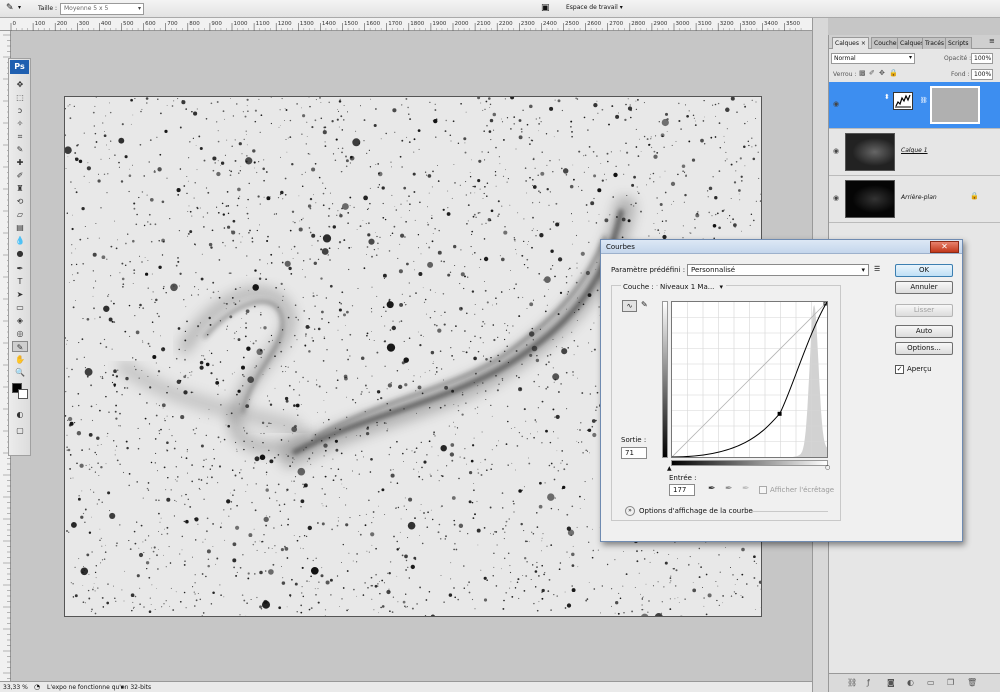 The image size is (1000, 692). Describe the element at coordinates (778, 270) in the screenshot. I see `preset-select: Personnalisé ▾` at that location.